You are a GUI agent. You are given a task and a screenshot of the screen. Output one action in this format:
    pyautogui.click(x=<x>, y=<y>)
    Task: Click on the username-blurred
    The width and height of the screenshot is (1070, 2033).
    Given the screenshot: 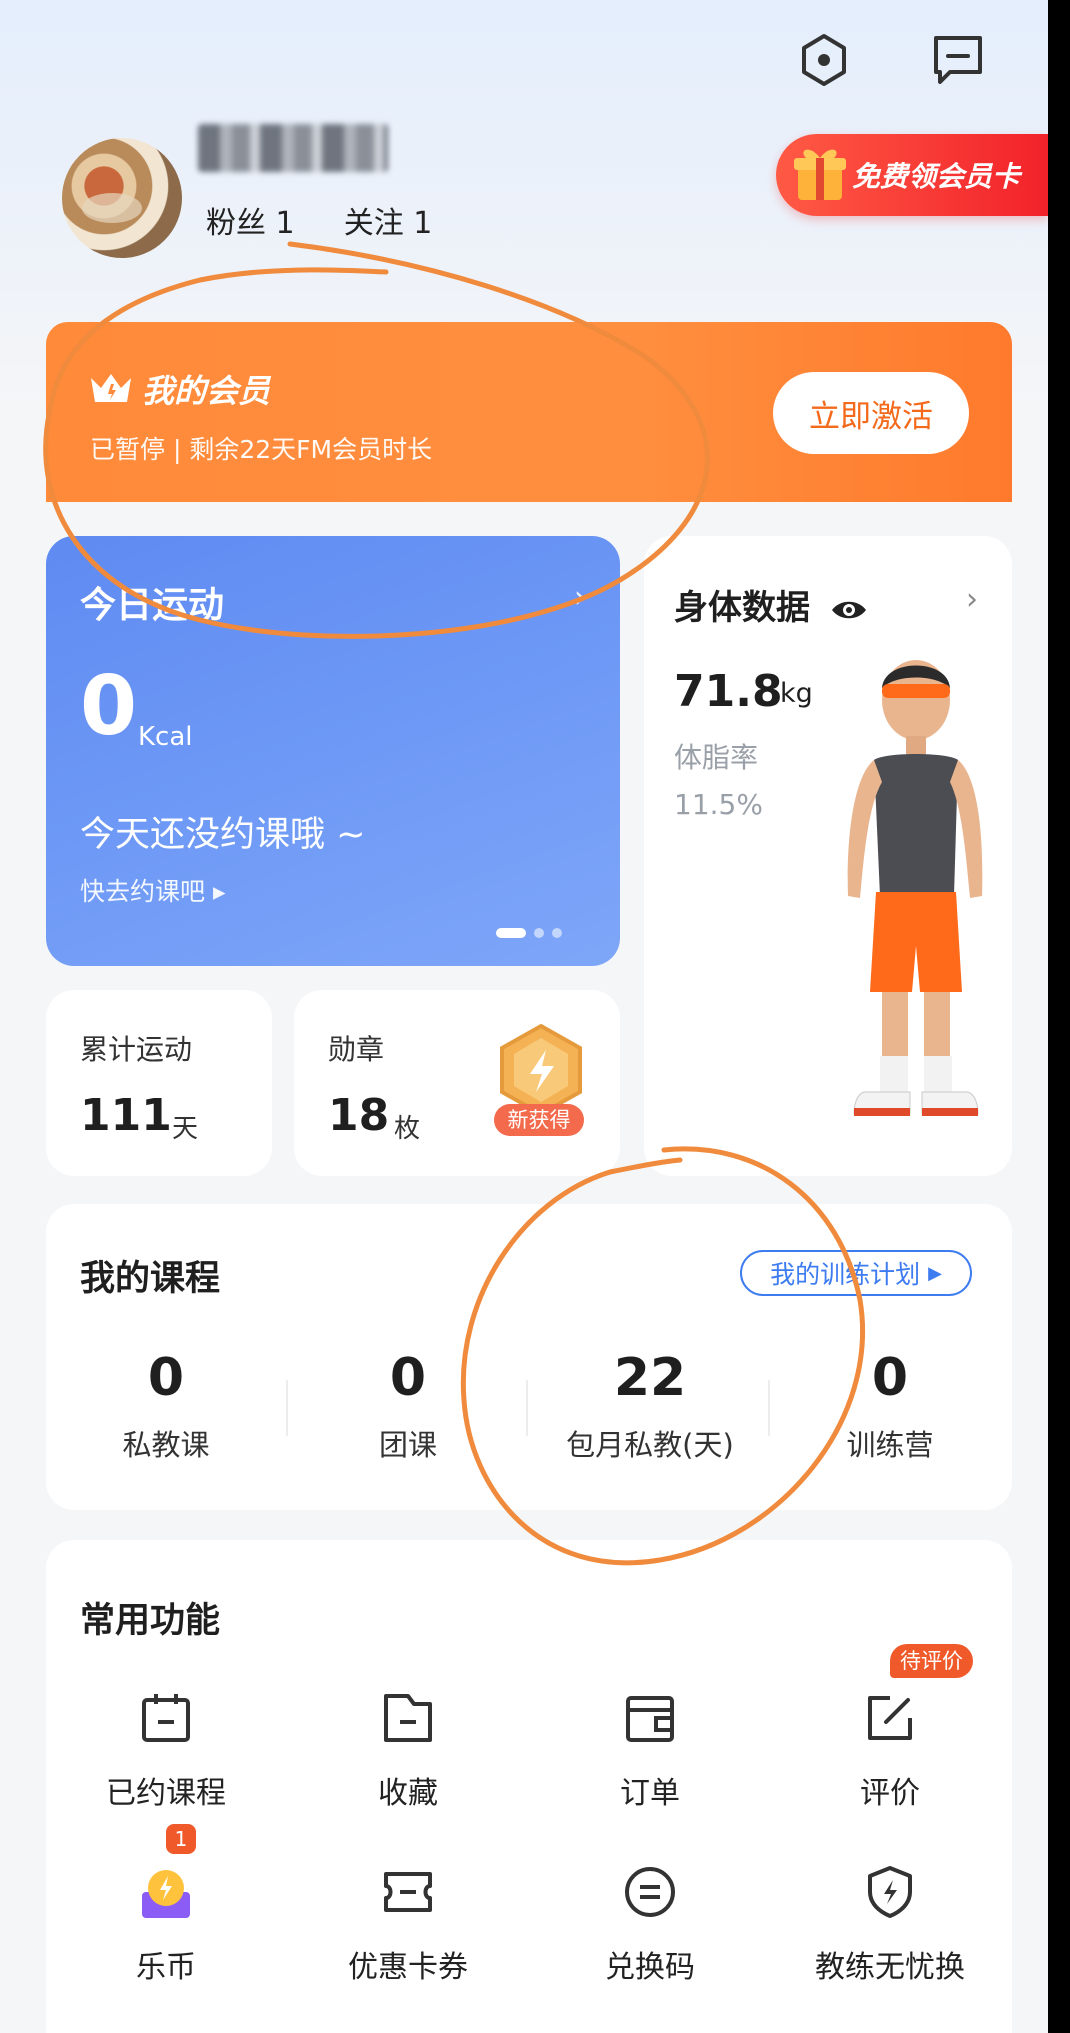 What is the action you would take?
    pyautogui.click(x=293, y=148)
    